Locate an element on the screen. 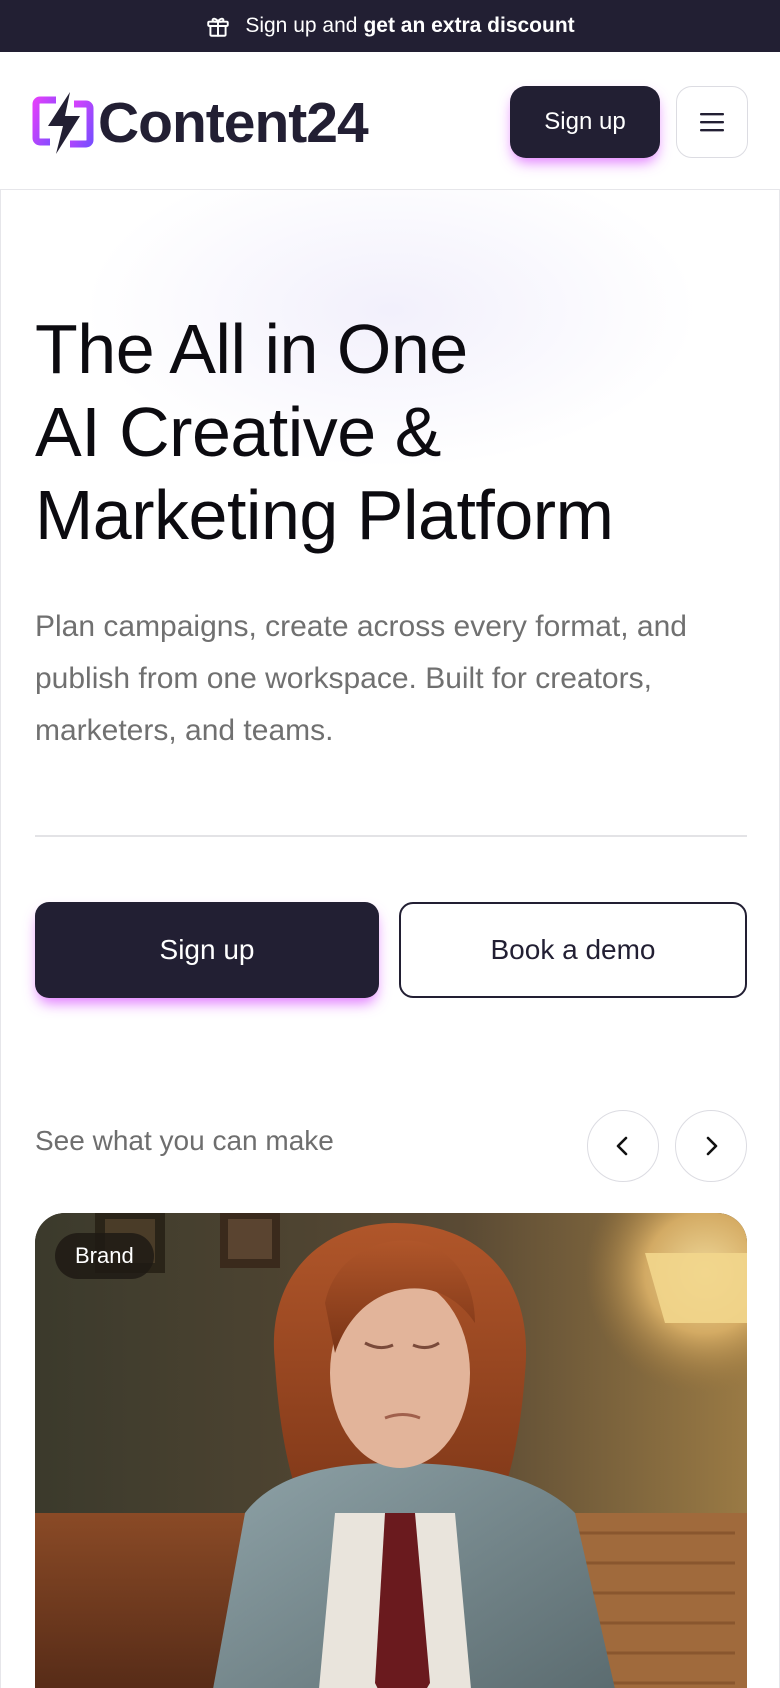  logo: Content24 is located at coordinates (200, 123).